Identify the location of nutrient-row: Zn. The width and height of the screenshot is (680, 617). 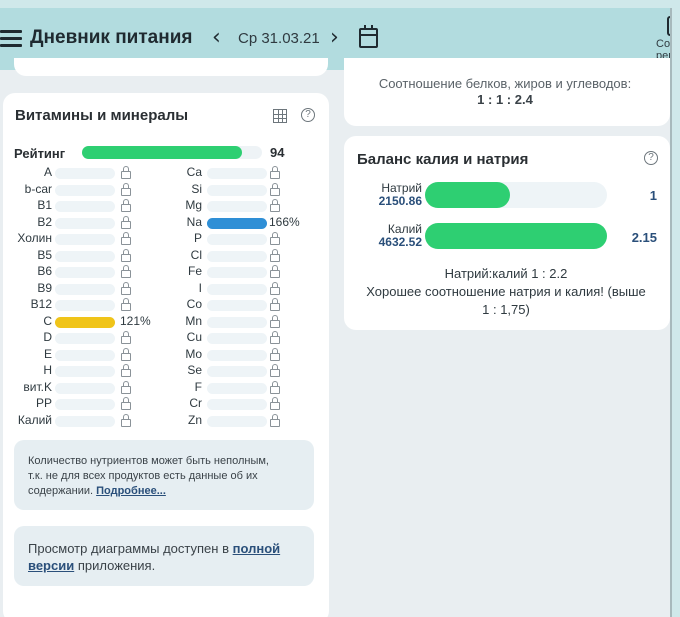
(165, 421).